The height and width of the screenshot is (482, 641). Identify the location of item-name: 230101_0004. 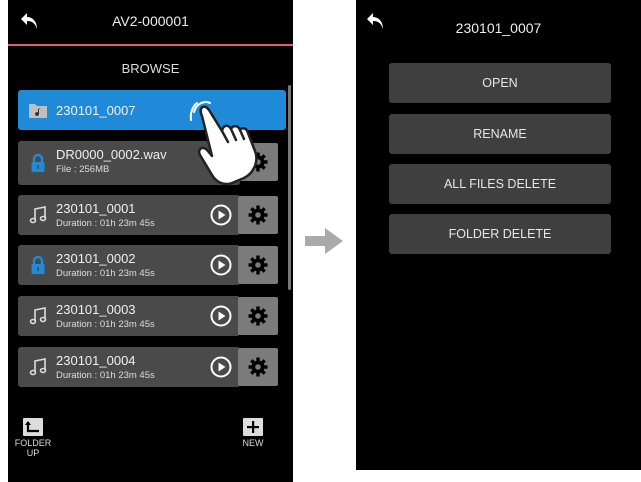
(96, 360).